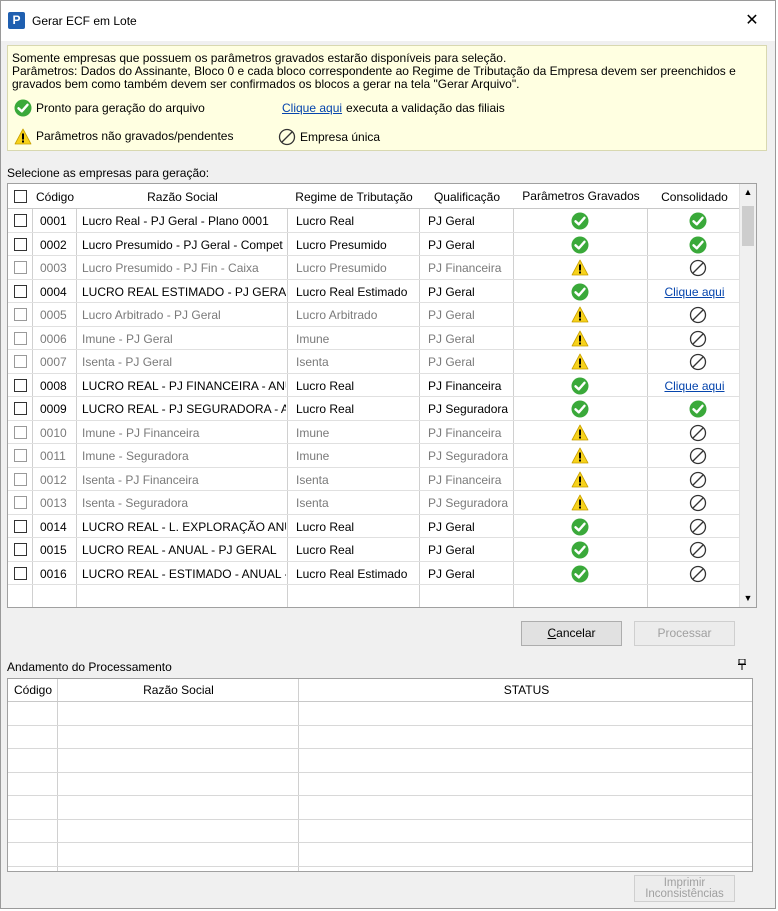  What do you see at coordinates (179, 550) in the screenshot?
I see `cell-razao-social: LUCRO REAL - ANUAL - PJ GERAL` at bounding box center [179, 550].